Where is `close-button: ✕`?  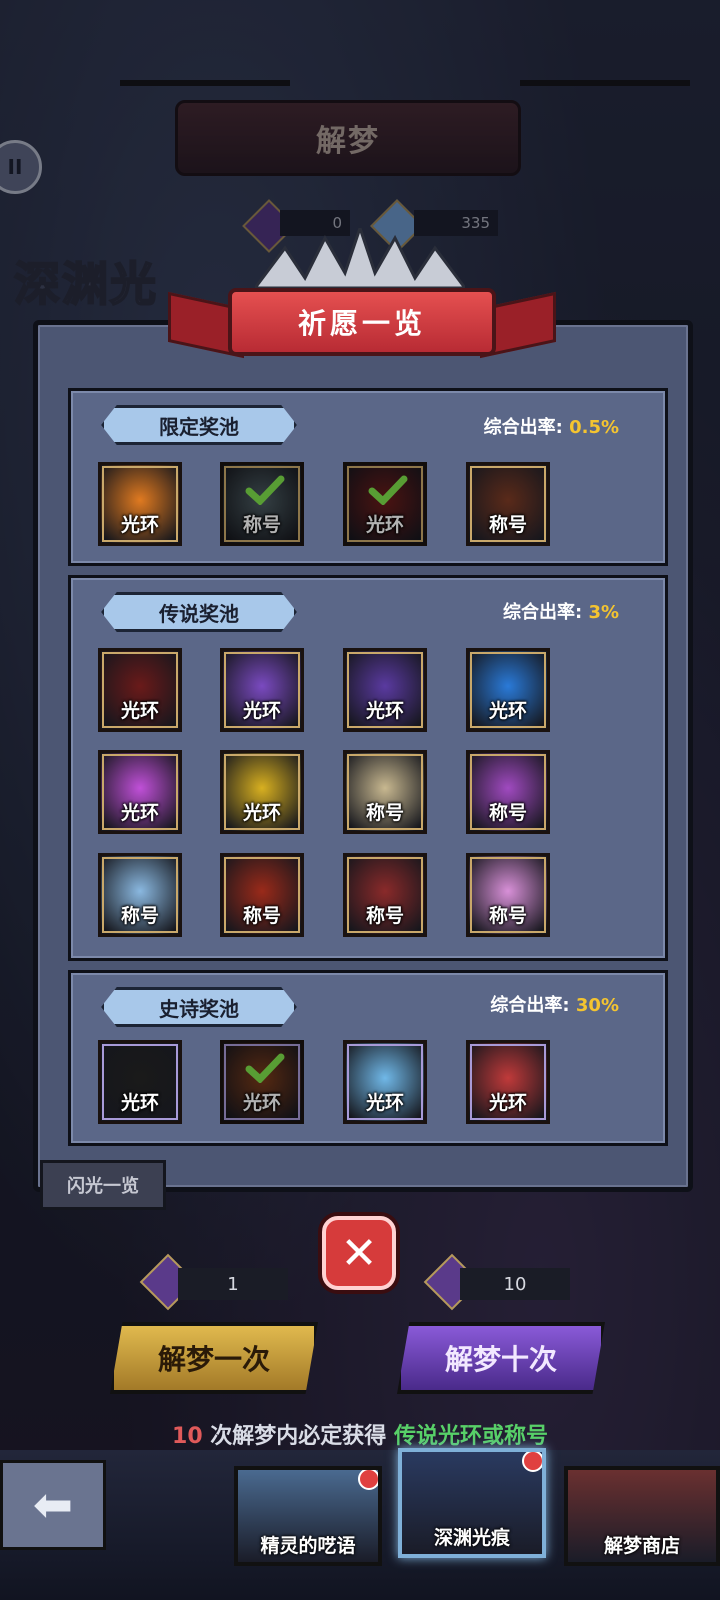
close-button: ✕ is located at coordinates (359, 1253).